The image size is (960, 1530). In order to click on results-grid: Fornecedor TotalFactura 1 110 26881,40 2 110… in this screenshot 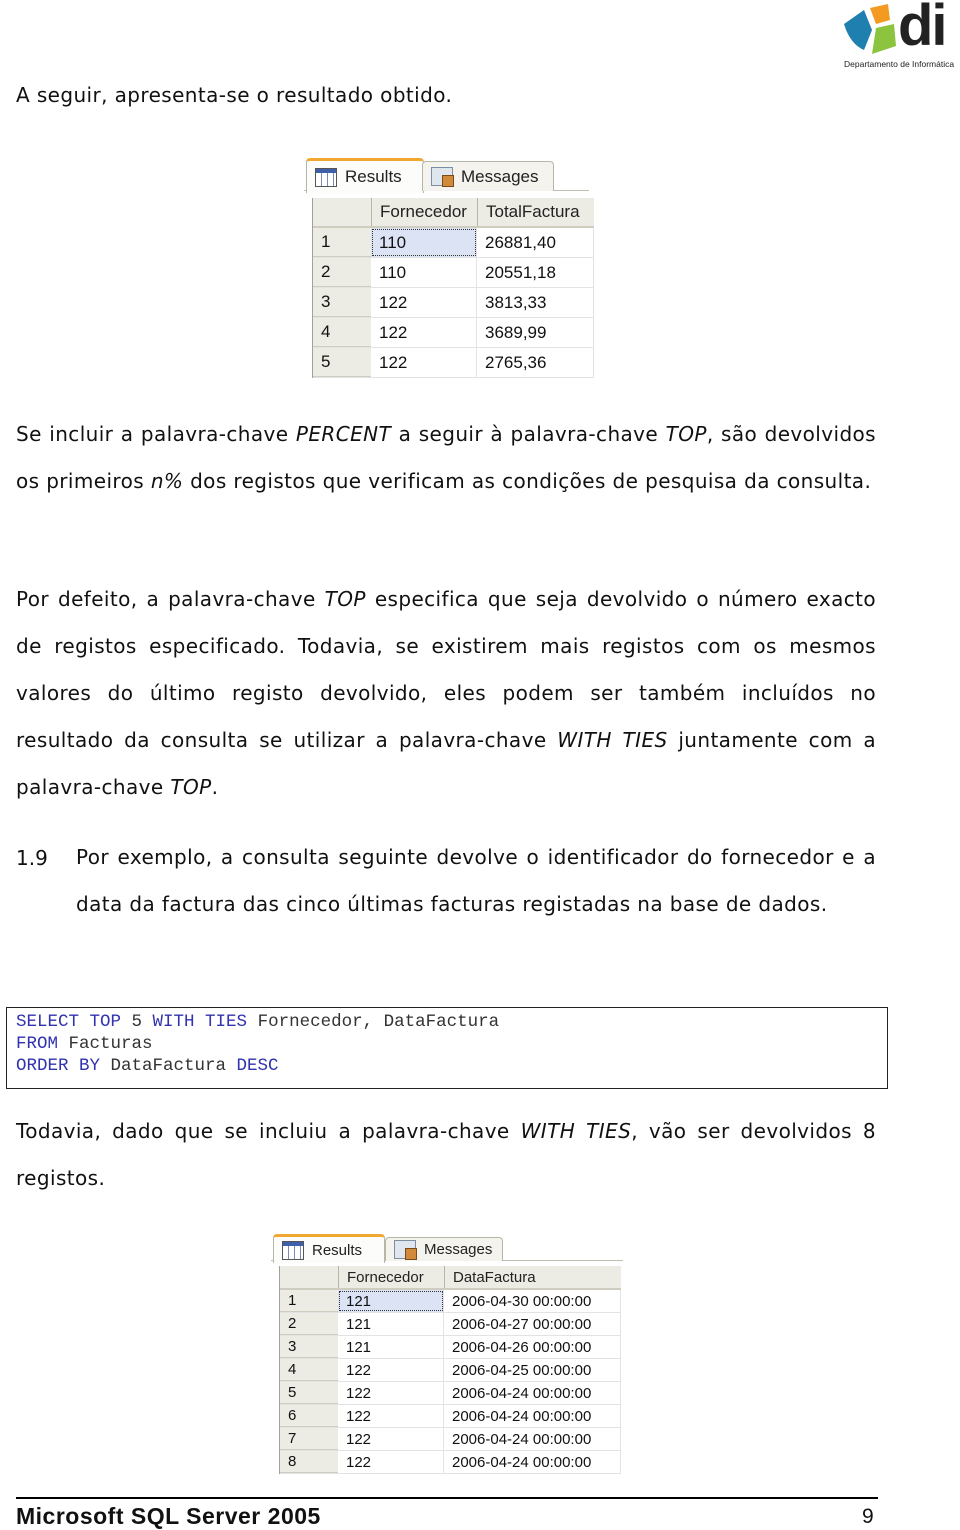, I will do `click(453, 288)`.